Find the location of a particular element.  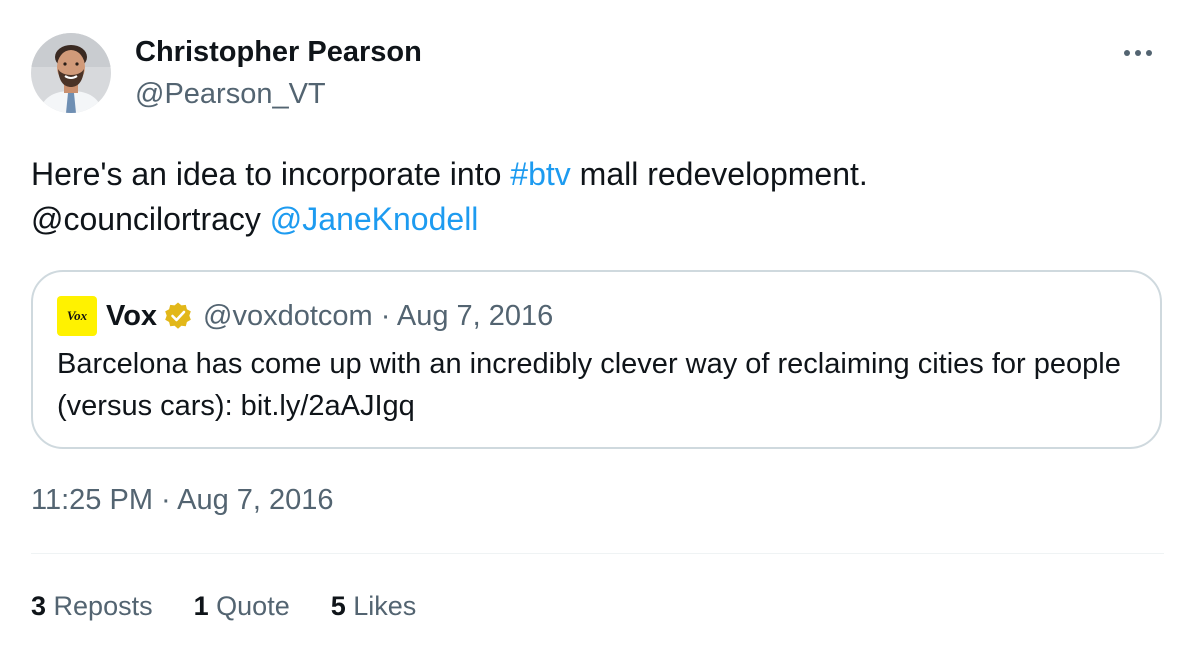

likes-label: Likes is located at coordinates (385, 606).